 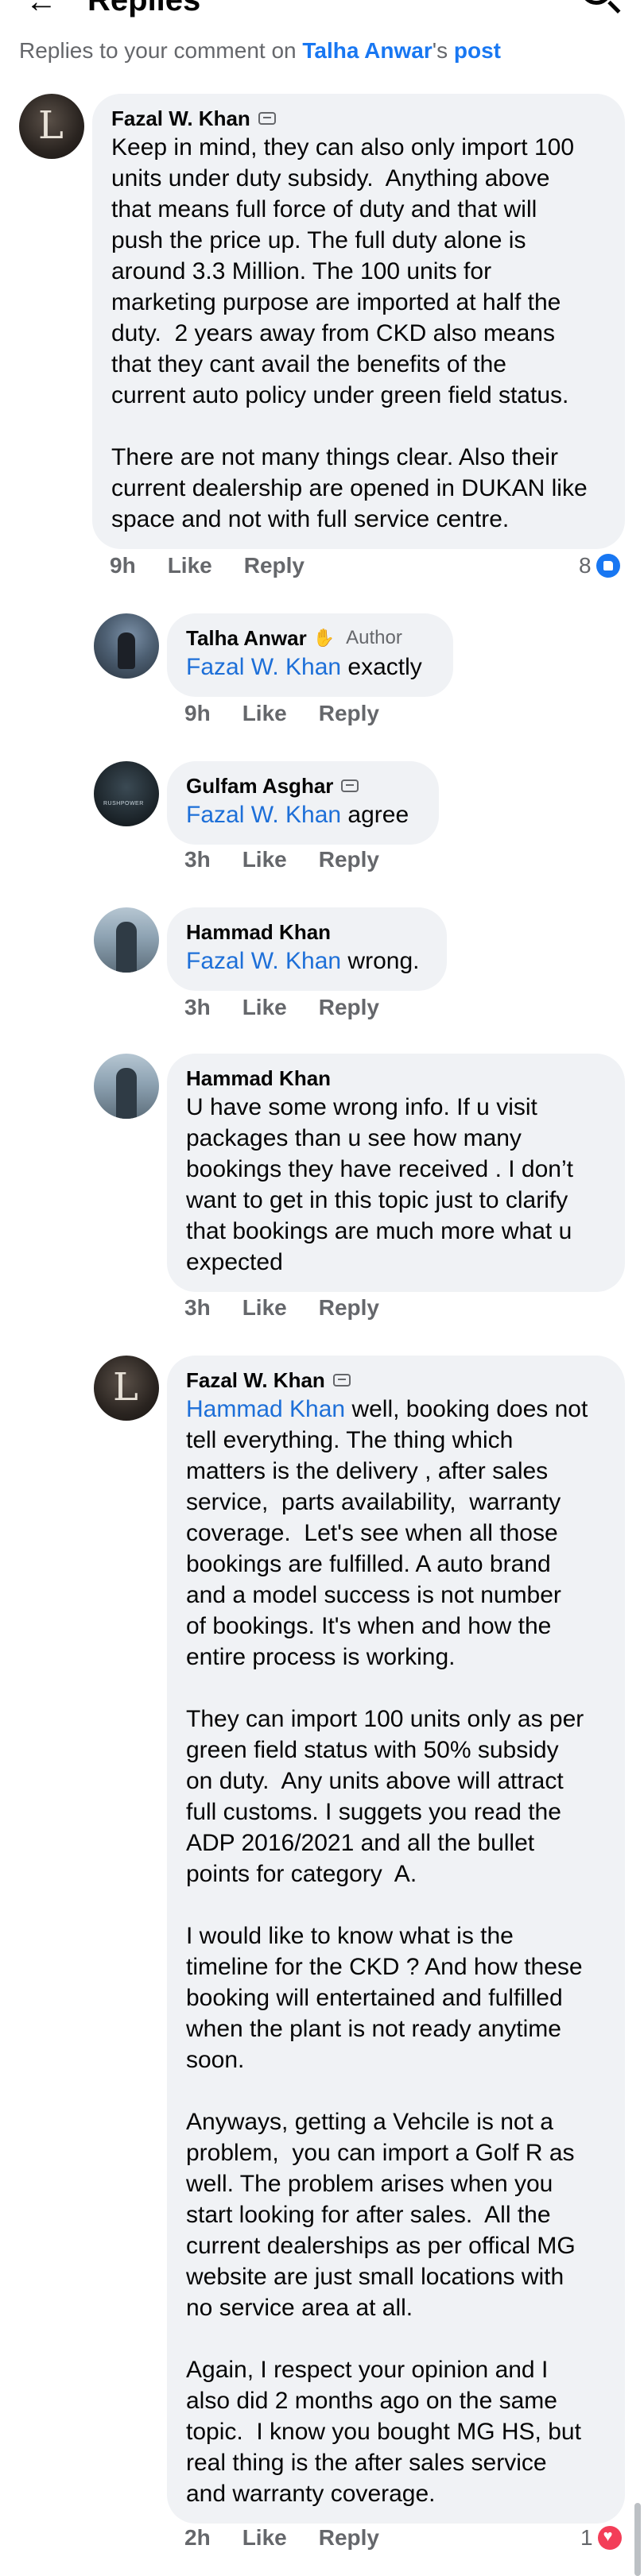 I want to click on comment-actions: 2h Like Reply, so click(x=297, y=2538).